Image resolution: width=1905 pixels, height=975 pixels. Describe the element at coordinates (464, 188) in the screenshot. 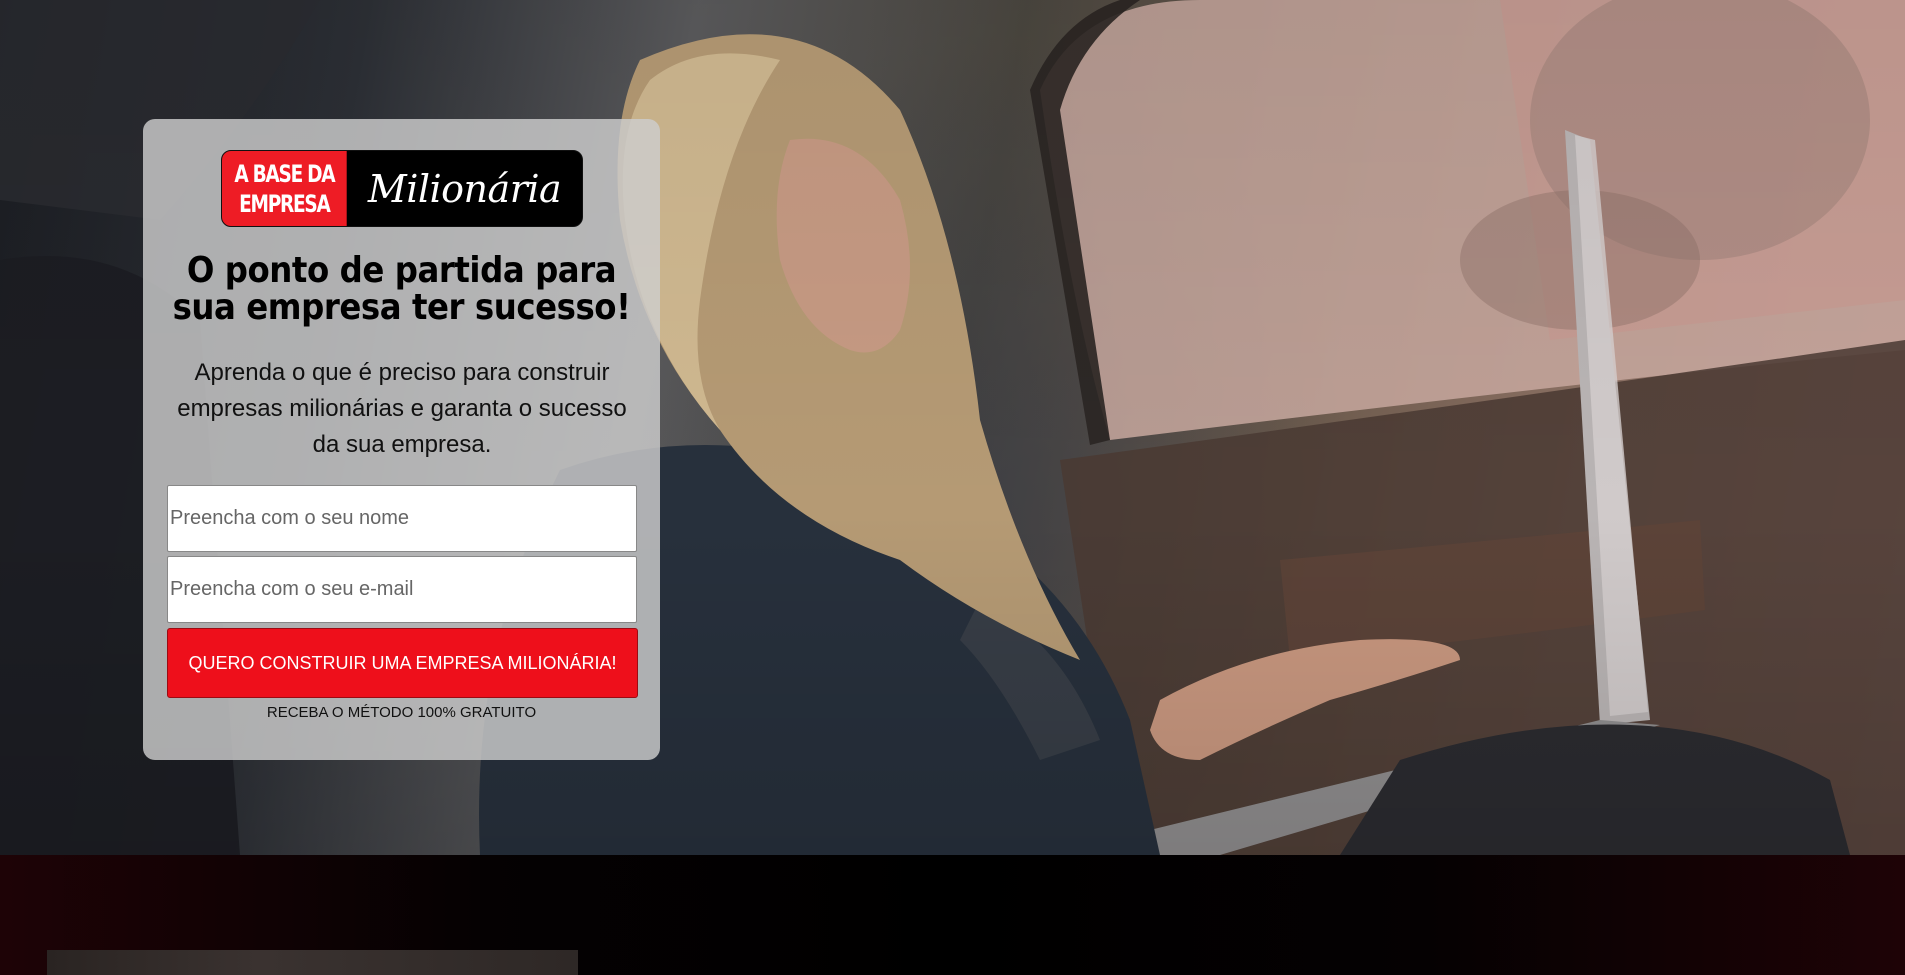

I see `logo-script-text: Milionária` at that location.